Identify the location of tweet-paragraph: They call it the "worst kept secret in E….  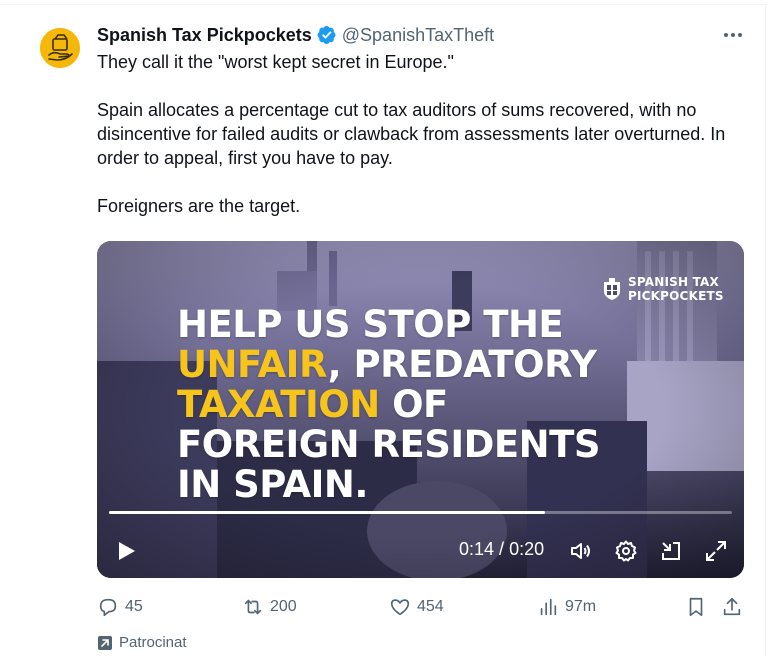
(275, 62).